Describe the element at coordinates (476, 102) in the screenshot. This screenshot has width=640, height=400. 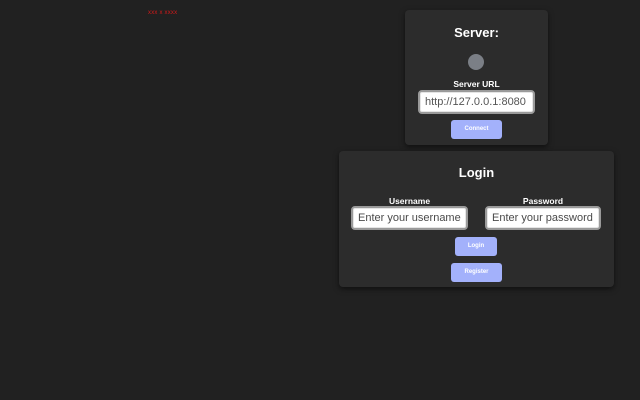
I see `server-url-input` at that location.